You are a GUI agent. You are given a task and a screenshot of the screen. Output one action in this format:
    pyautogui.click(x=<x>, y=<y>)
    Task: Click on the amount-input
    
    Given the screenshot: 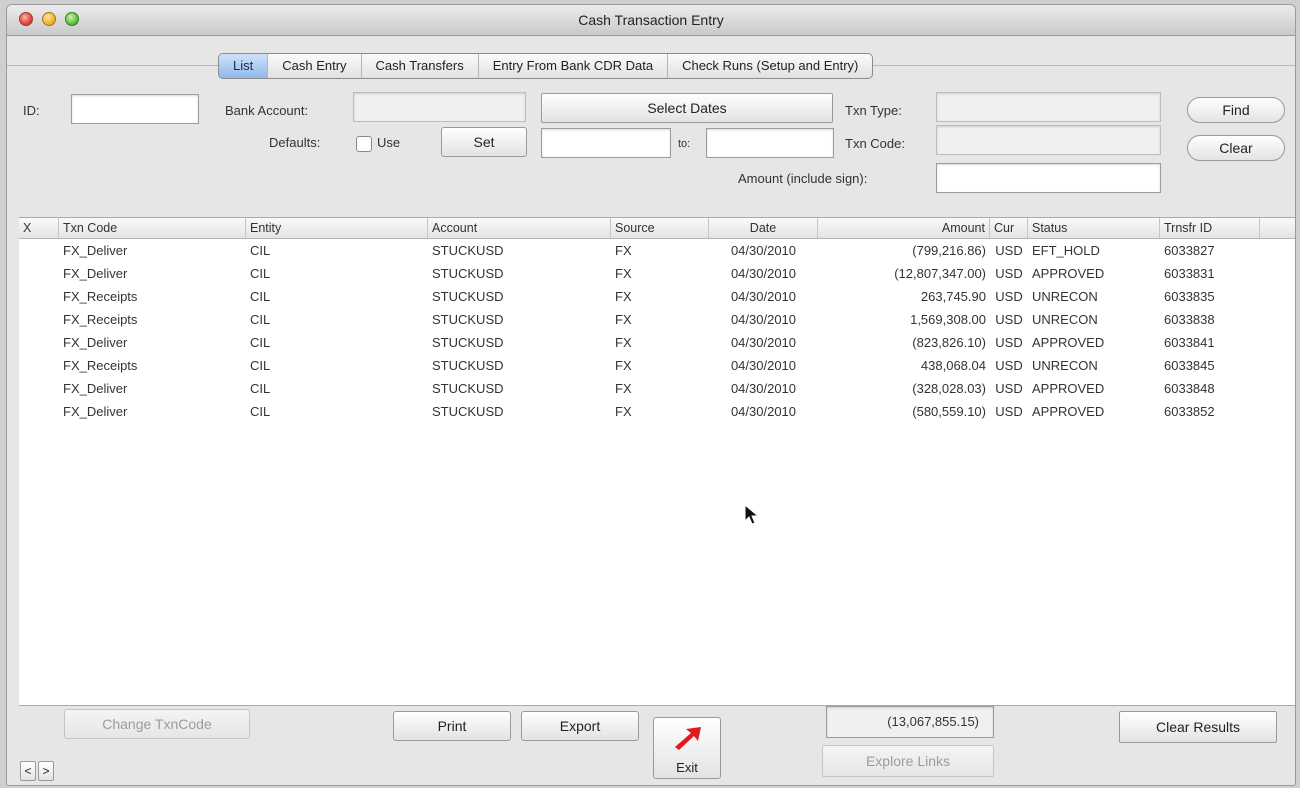 What is the action you would take?
    pyautogui.click(x=1048, y=178)
    